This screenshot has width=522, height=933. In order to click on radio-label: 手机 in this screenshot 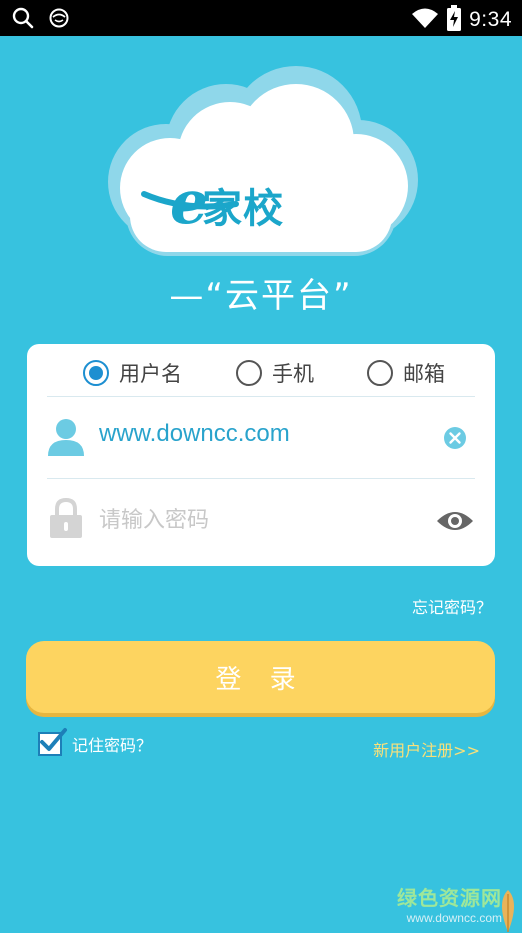, I will do `click(293, 374)`.